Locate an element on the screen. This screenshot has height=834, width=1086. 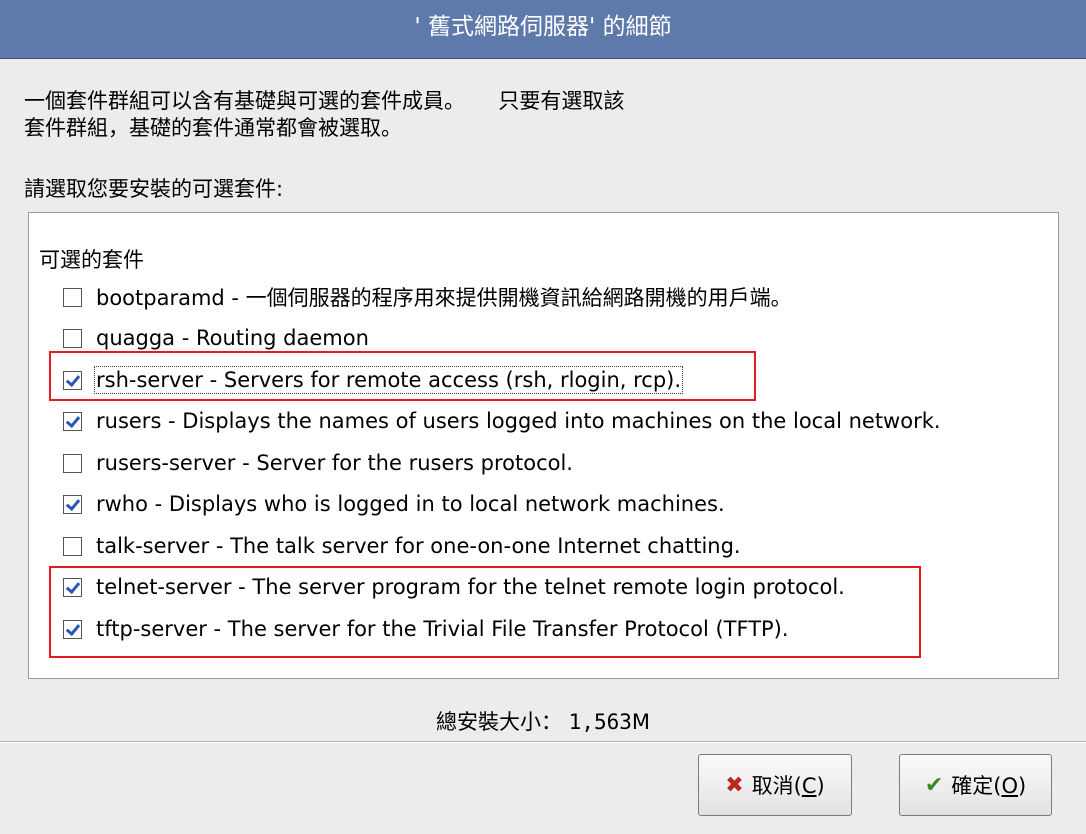
ok-text: 確定(O) is located at coordinates (989, 786).